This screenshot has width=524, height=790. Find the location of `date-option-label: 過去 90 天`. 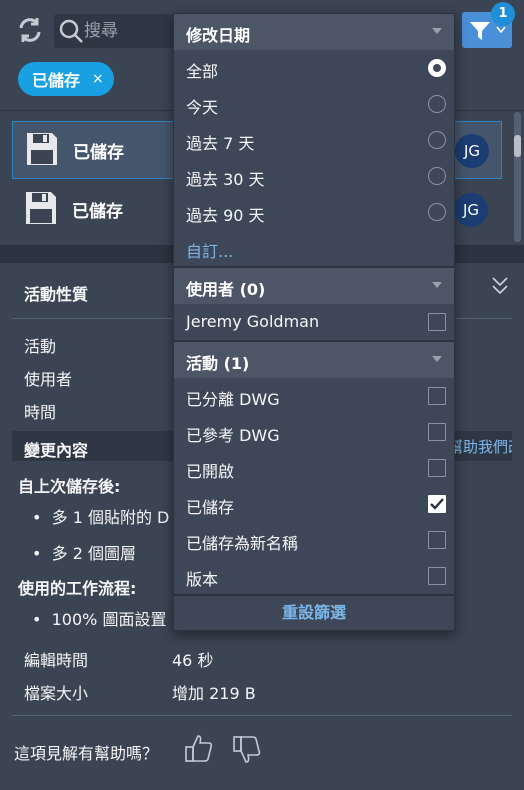

date-option-label: 過去 90 天 is located at coordinates (225, 215).